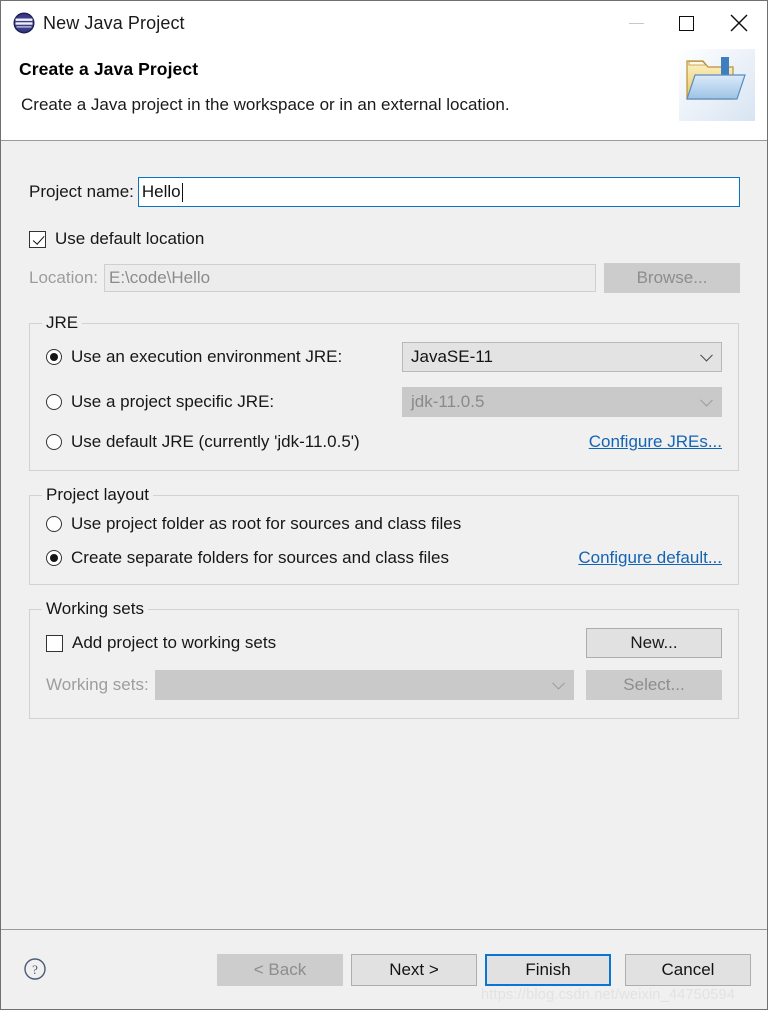 This screenshot has height=1010, width=768. Describe the element at coordinates (174, 642) in the screenshot. I see `add-to-working-sets-label: Add project to working sets` at that location.